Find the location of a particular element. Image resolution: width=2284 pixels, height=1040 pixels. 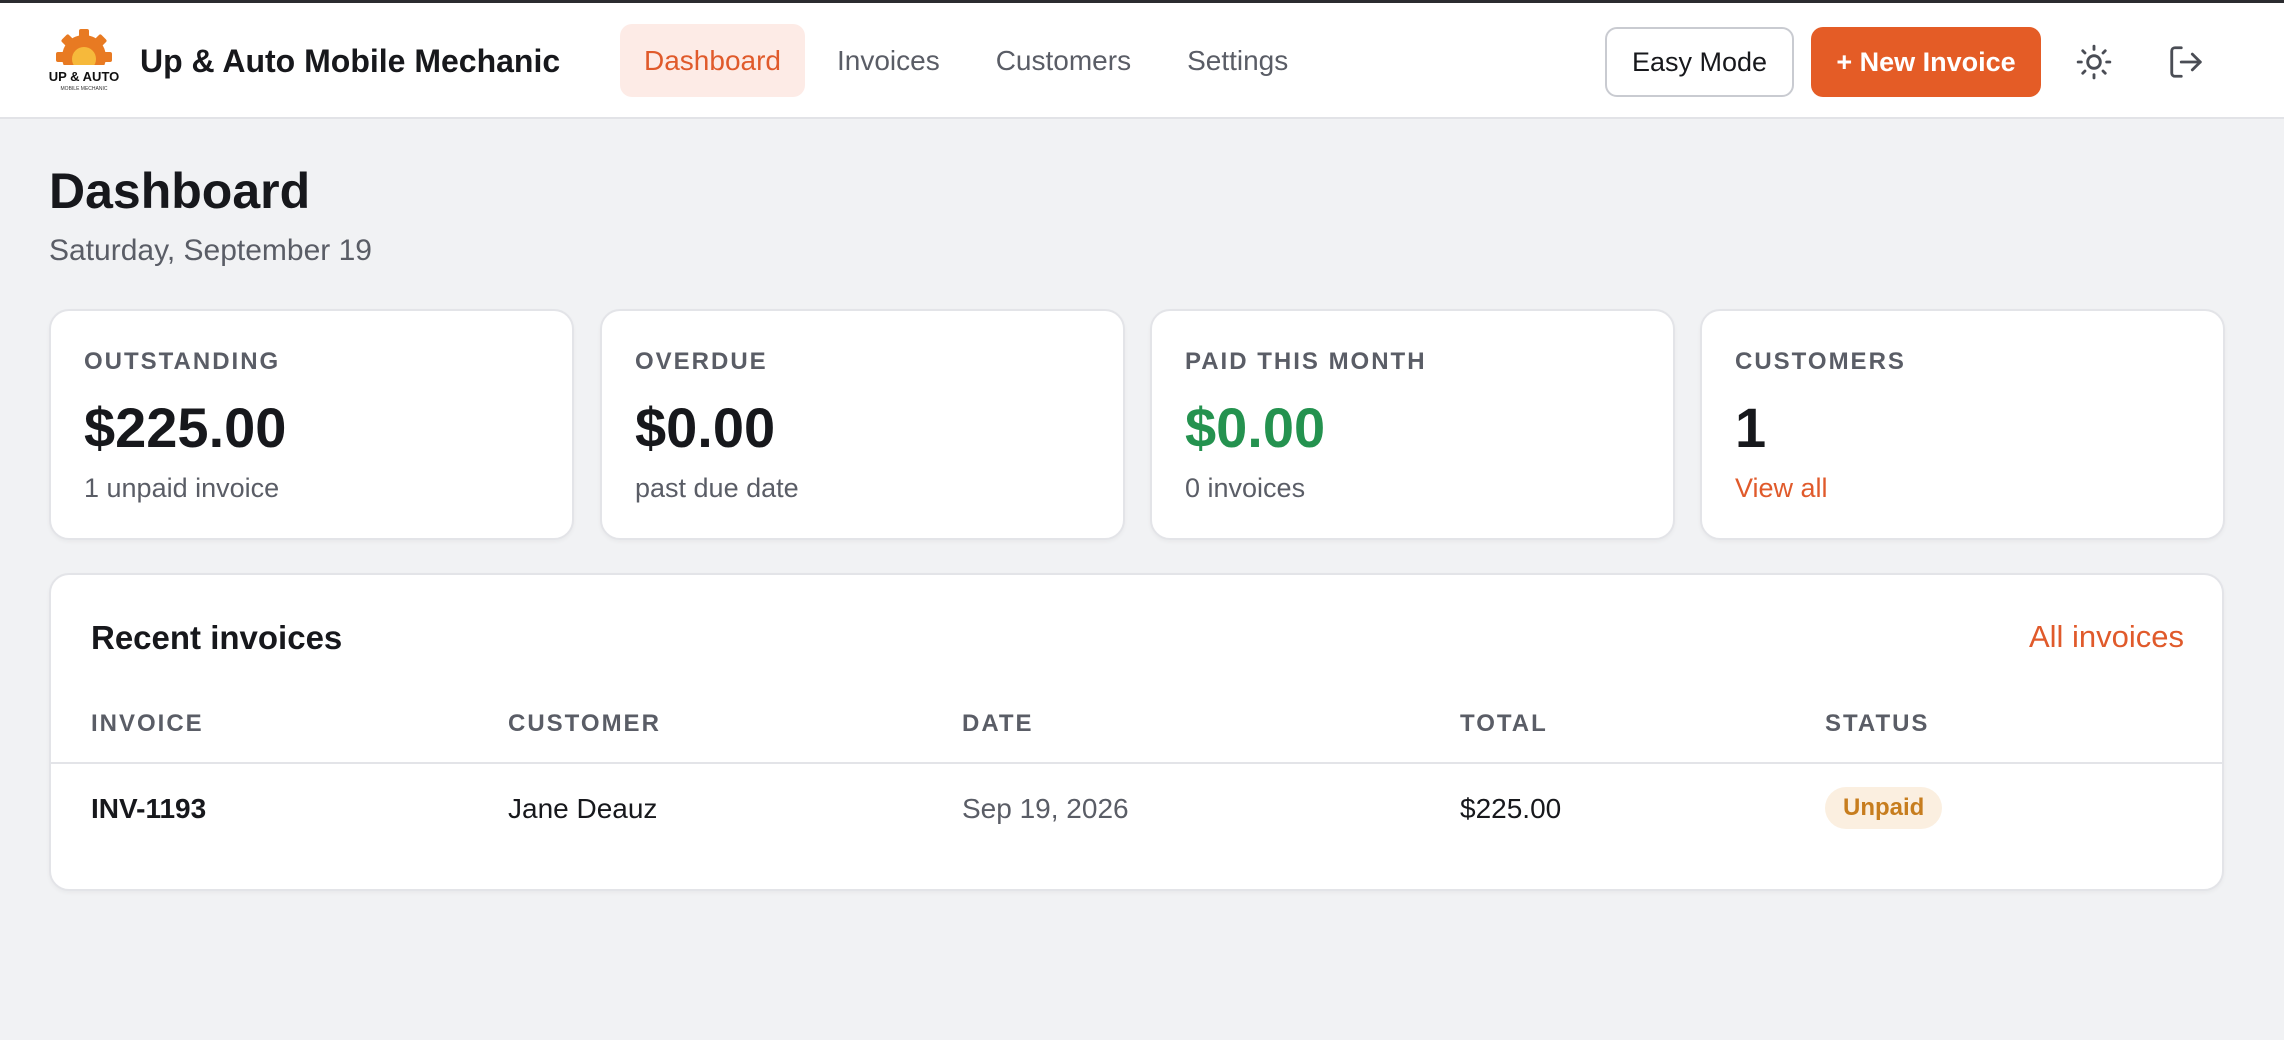

stat-label: PAID THIS MONTH is located at coordinates (1306, 361).